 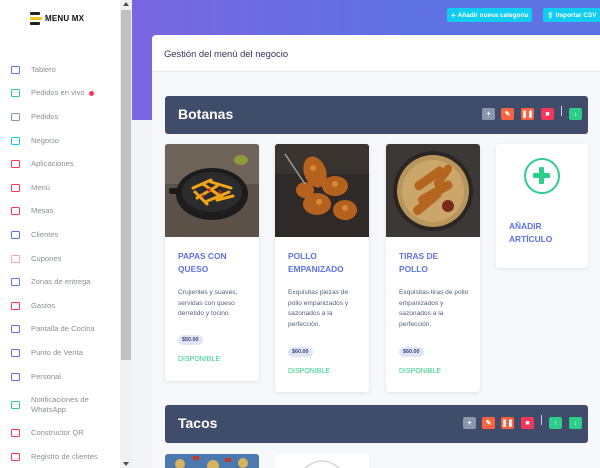 I want to click on add-category-button: + Añadir nueva categoría, so click(x=490, y=15).